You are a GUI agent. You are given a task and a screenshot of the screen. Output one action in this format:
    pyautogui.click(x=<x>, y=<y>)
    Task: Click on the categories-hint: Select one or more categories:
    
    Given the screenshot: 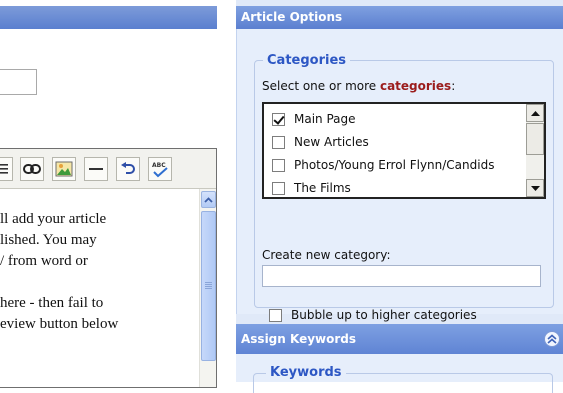 What is the action you would take?
    pyautogui.click(x=358, y=86)
    